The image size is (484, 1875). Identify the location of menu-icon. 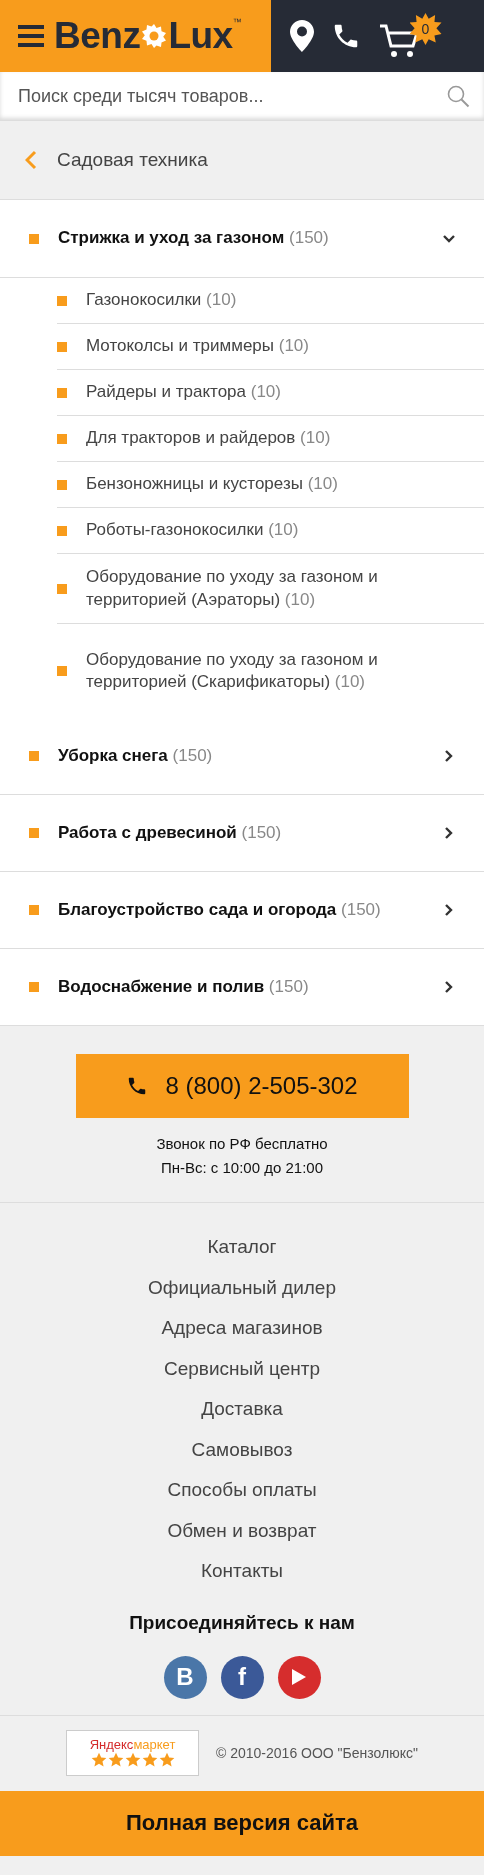
(31, 36).